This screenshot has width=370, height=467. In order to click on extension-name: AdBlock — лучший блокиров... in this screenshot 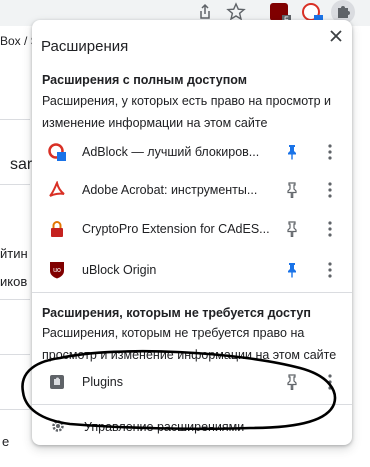, I will do `click(171, 152)`.